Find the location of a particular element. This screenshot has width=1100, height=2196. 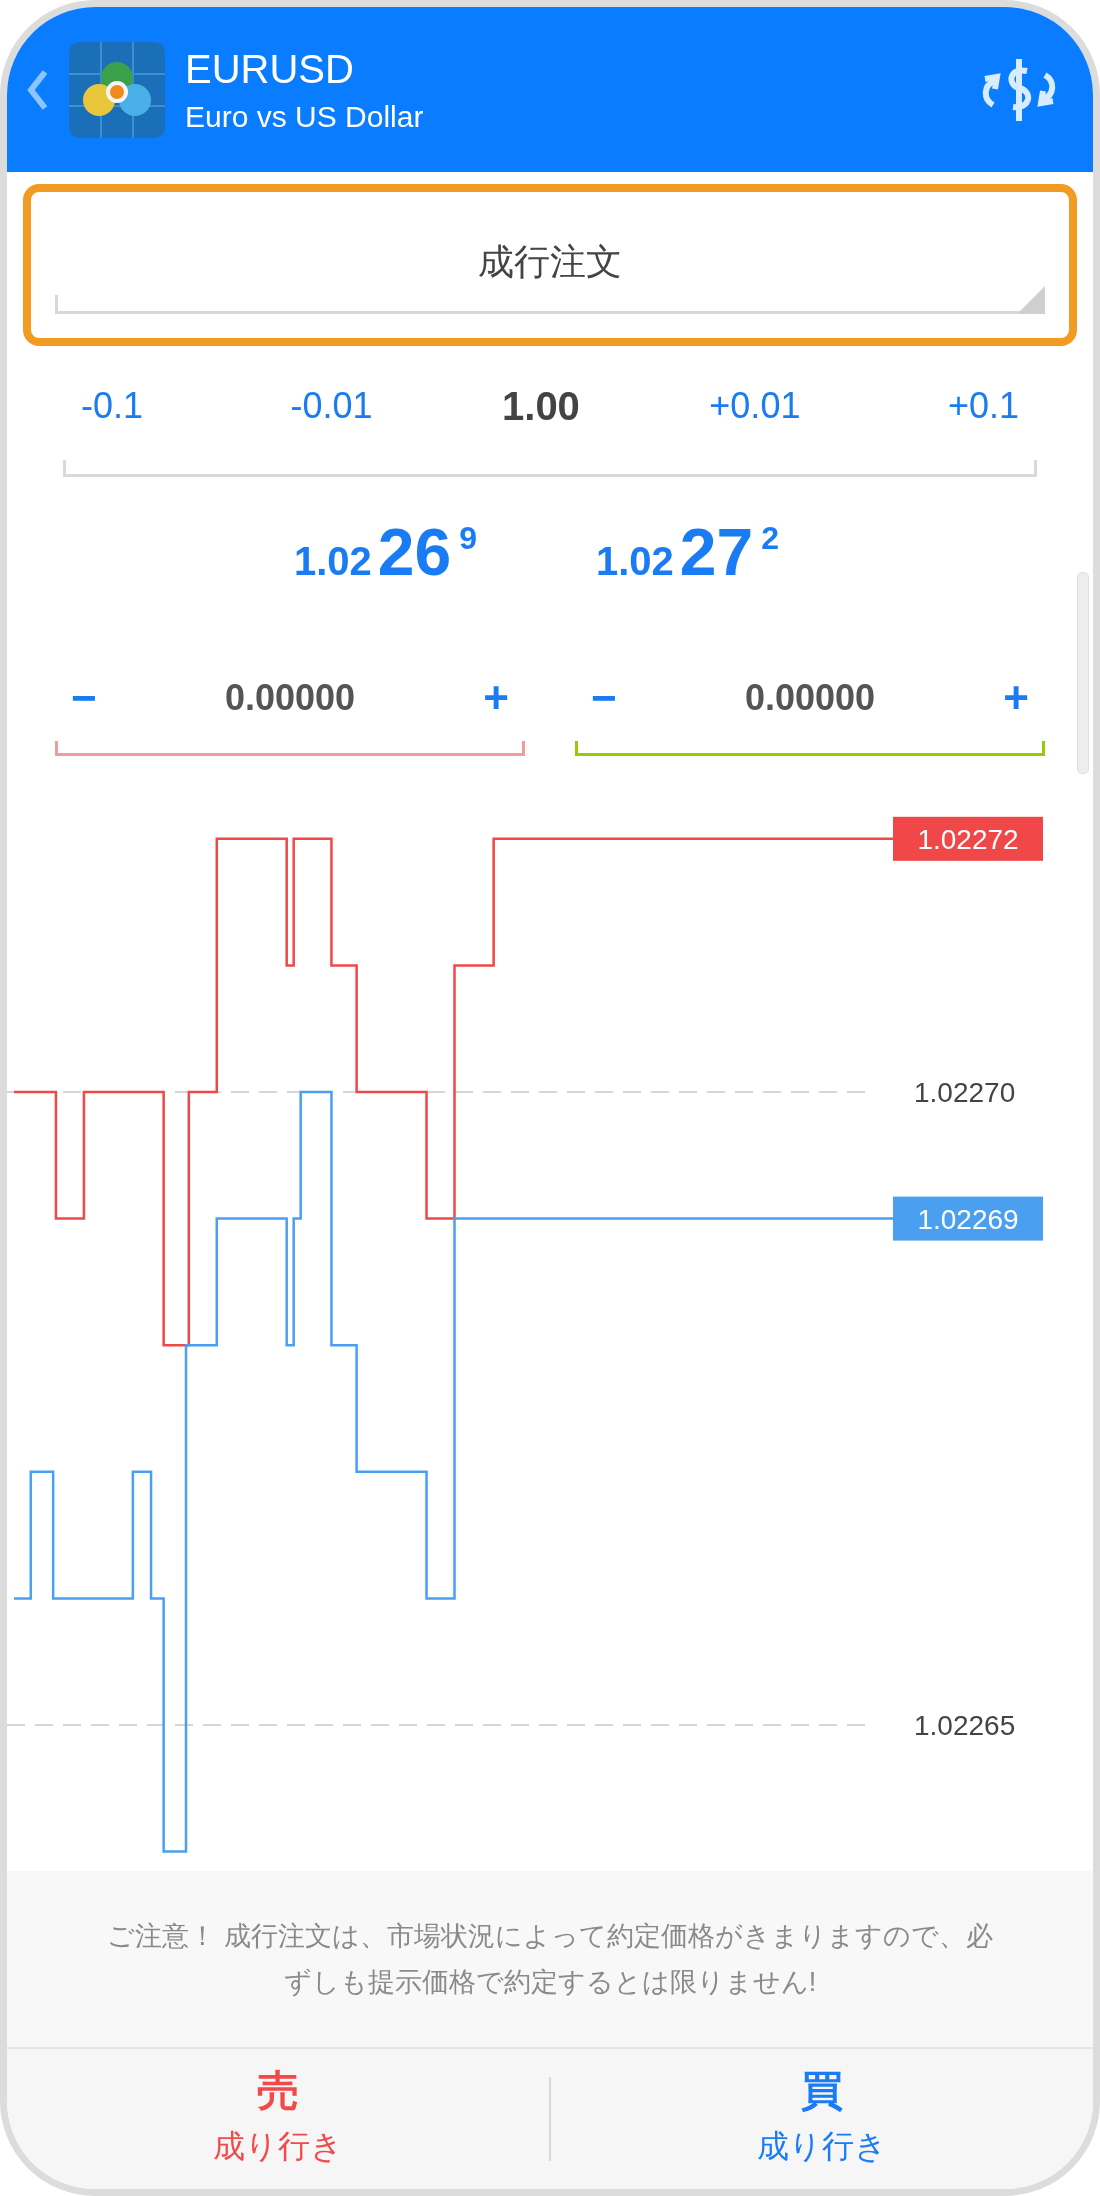

symbol-description: Euro vs US Dollar is located at coordinates (305, 116).